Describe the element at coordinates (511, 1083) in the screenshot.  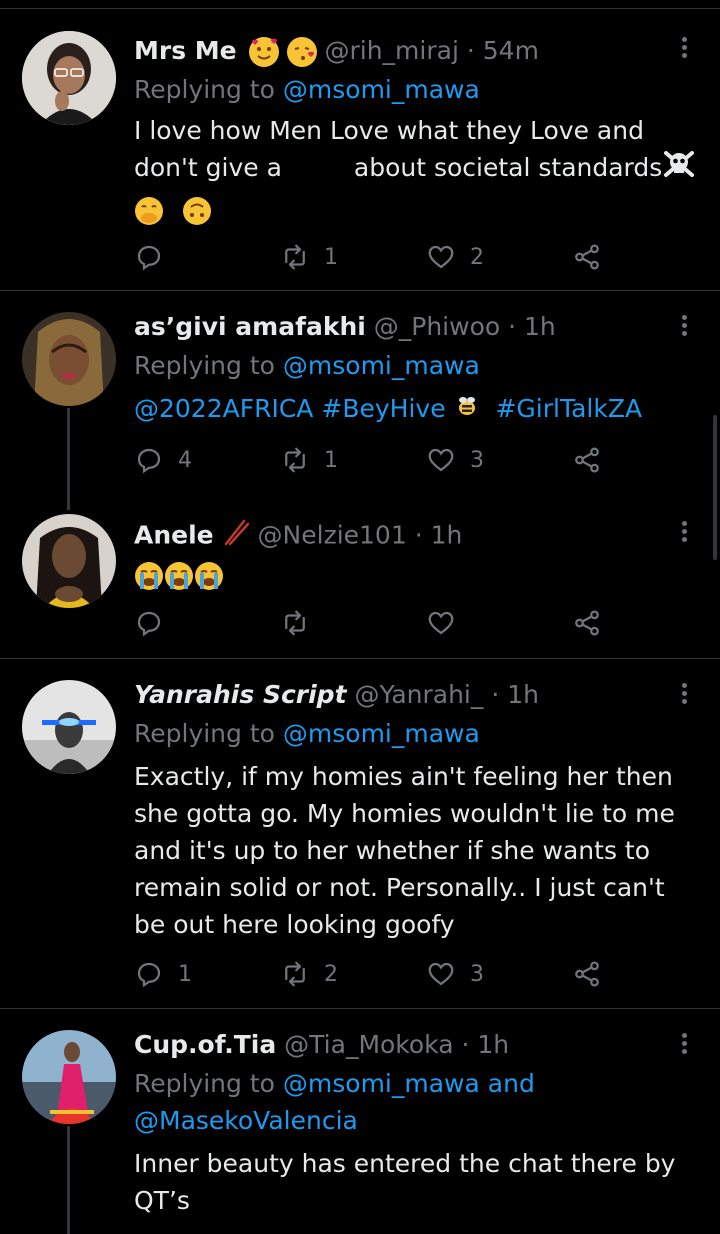
I see `replying-to-and: and` at that location.